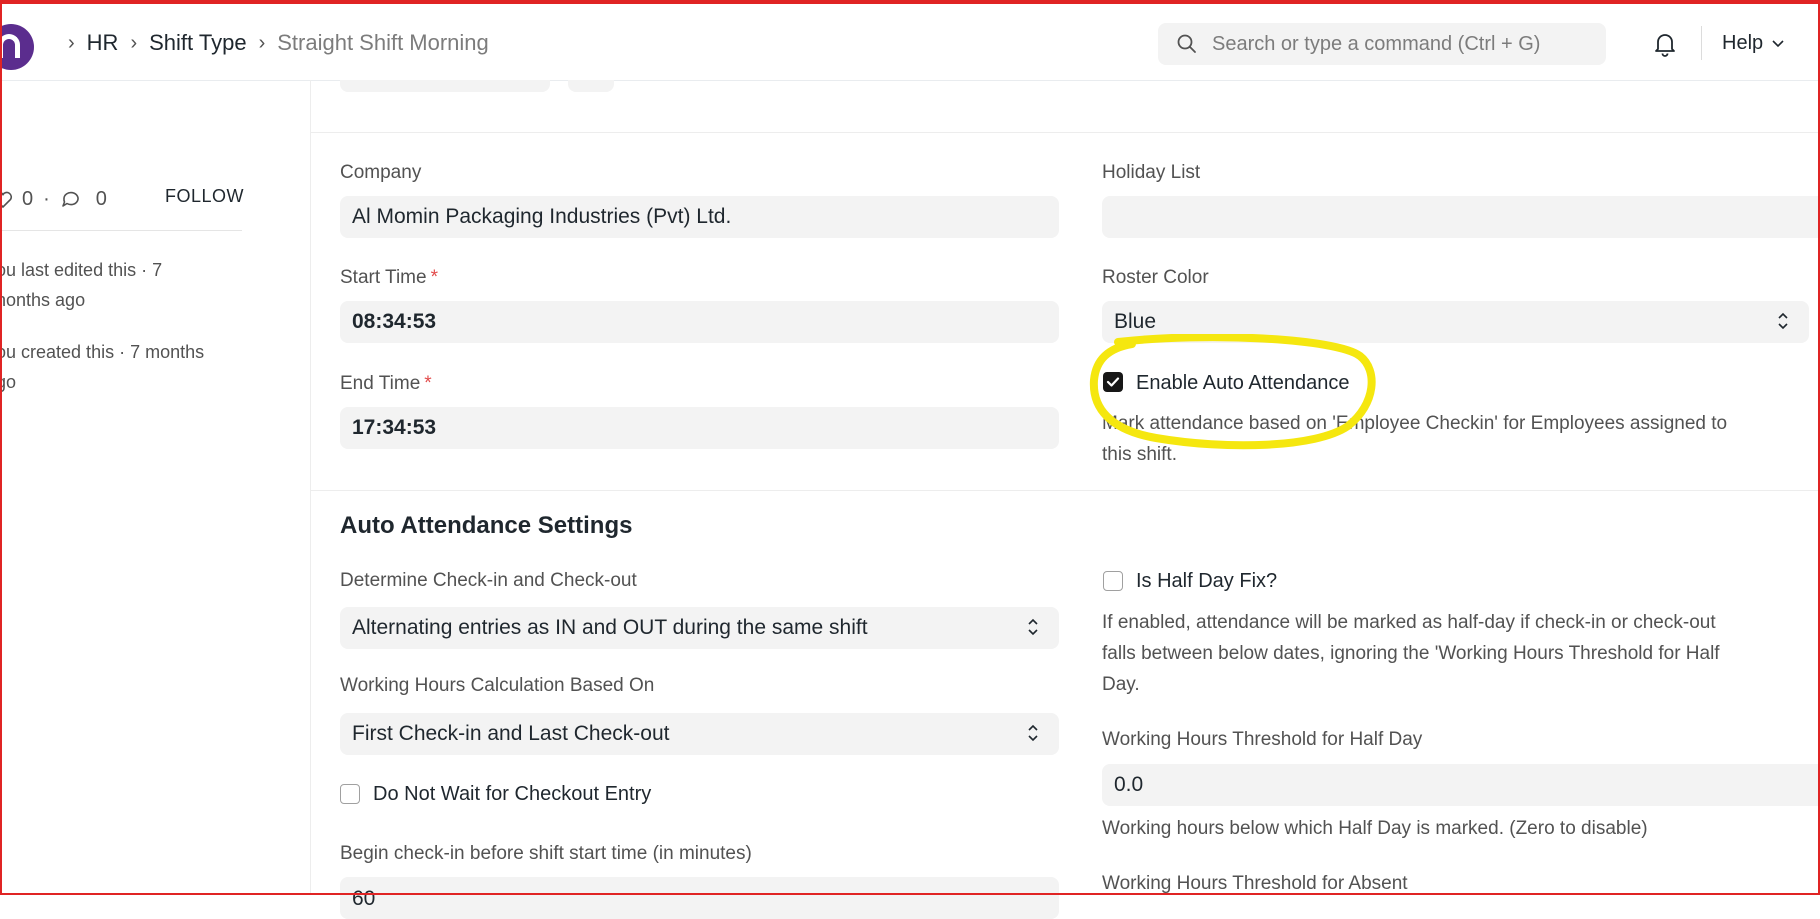 Image resolution: width=1820 pixels, height=919 pixels. What do you see at coordinates (197, 43) in the screenshot?
I see `breadcrumb-shift-type: Shift Type` at bounding box center [197, 43].